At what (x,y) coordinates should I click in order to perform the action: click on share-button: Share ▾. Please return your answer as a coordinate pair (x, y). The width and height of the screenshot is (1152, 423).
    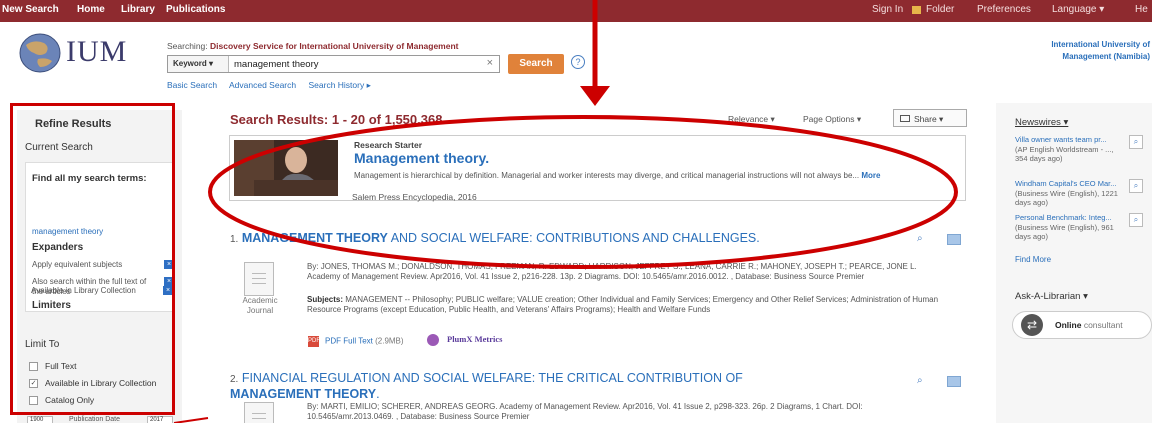
    Looking at the image, I should click on (930, 118).